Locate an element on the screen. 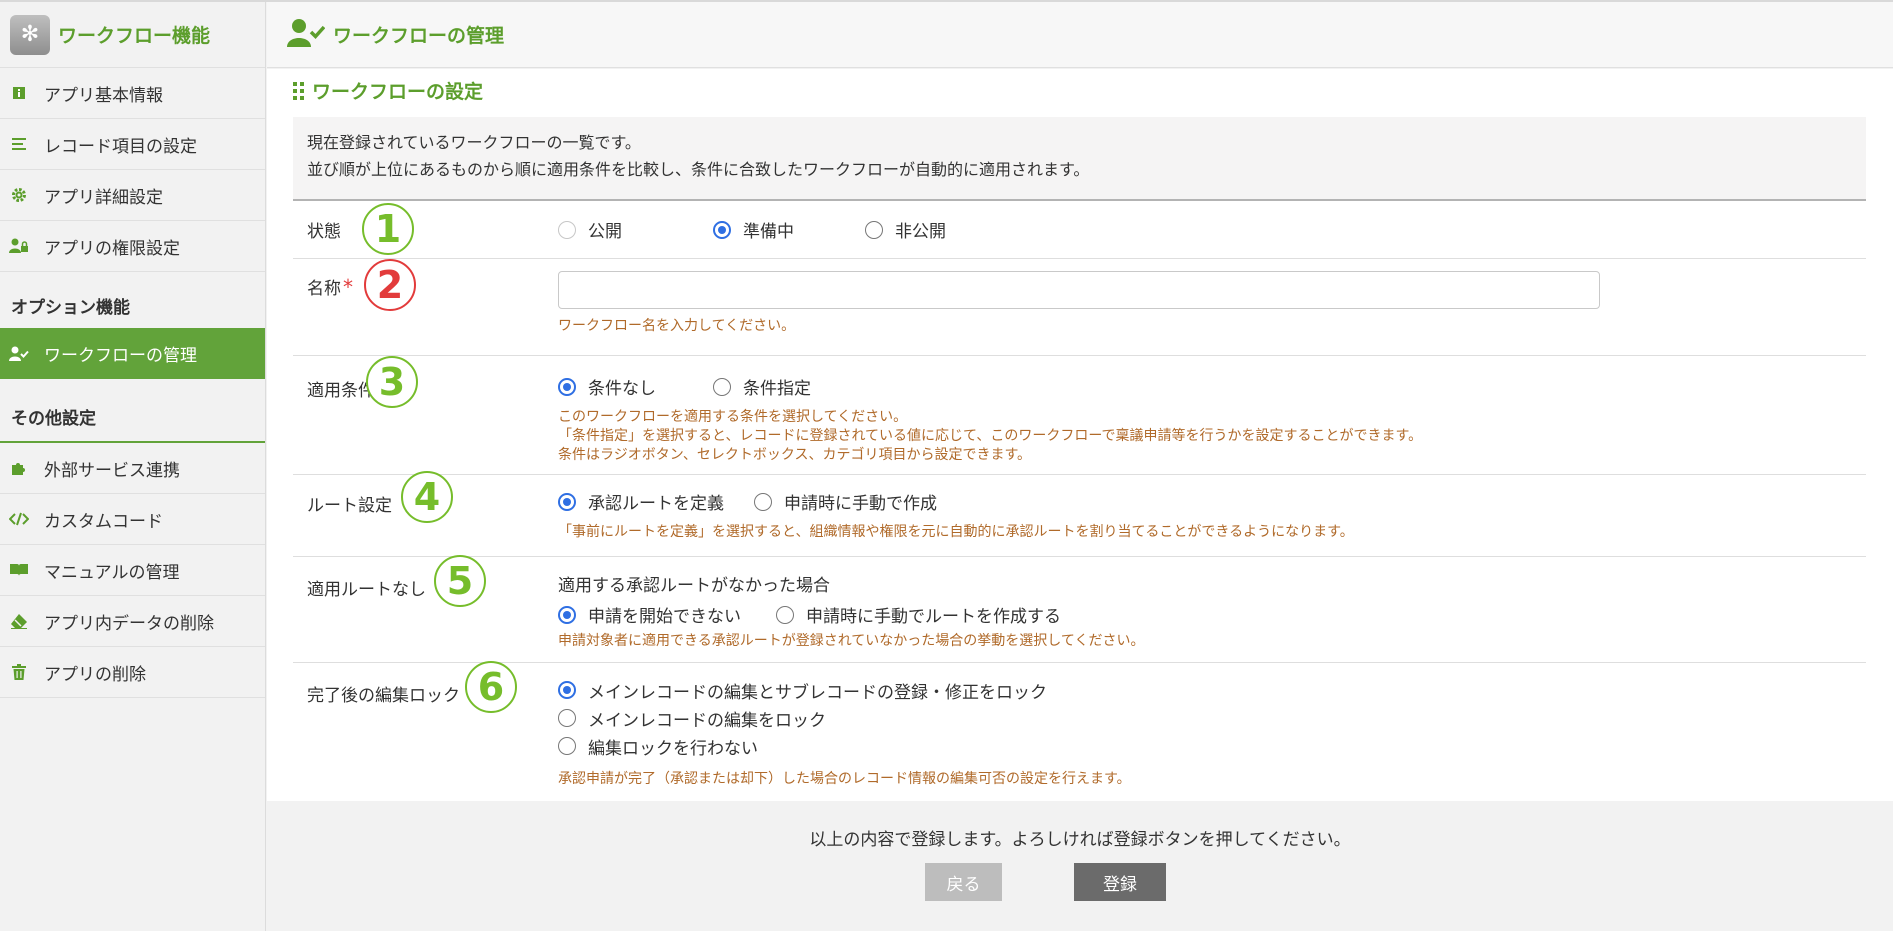 The height and width of the screenshot is (931, 1893). edit-lock-label: 完了後の編集ロック is located at coordinates (383, 696).